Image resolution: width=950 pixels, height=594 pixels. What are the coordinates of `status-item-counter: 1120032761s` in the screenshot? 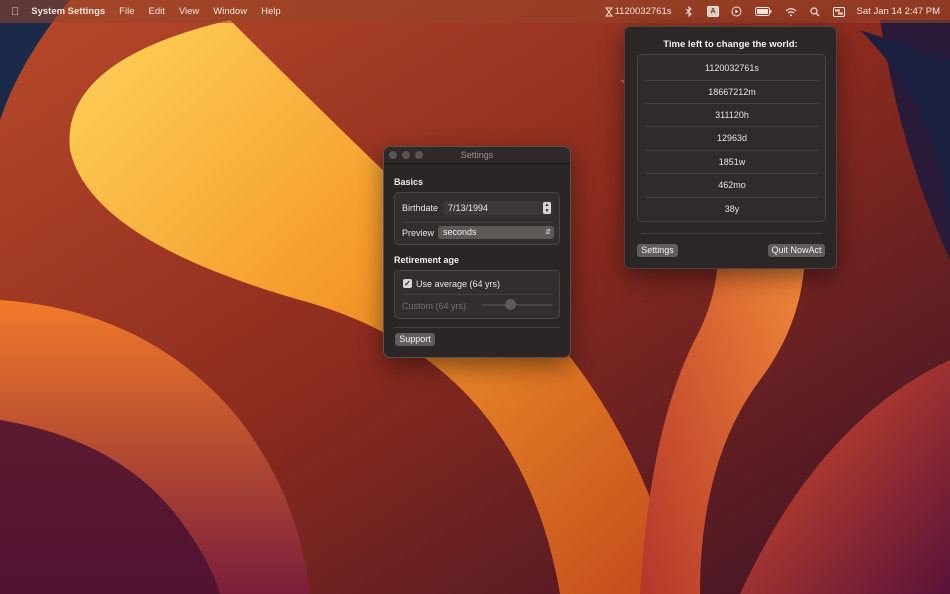 It's located at (637, 12).